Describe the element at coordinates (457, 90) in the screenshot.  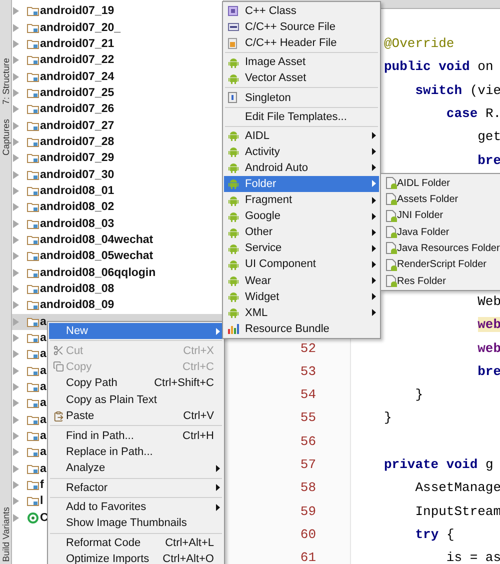
I see `code-line: switch (vie` at that location.